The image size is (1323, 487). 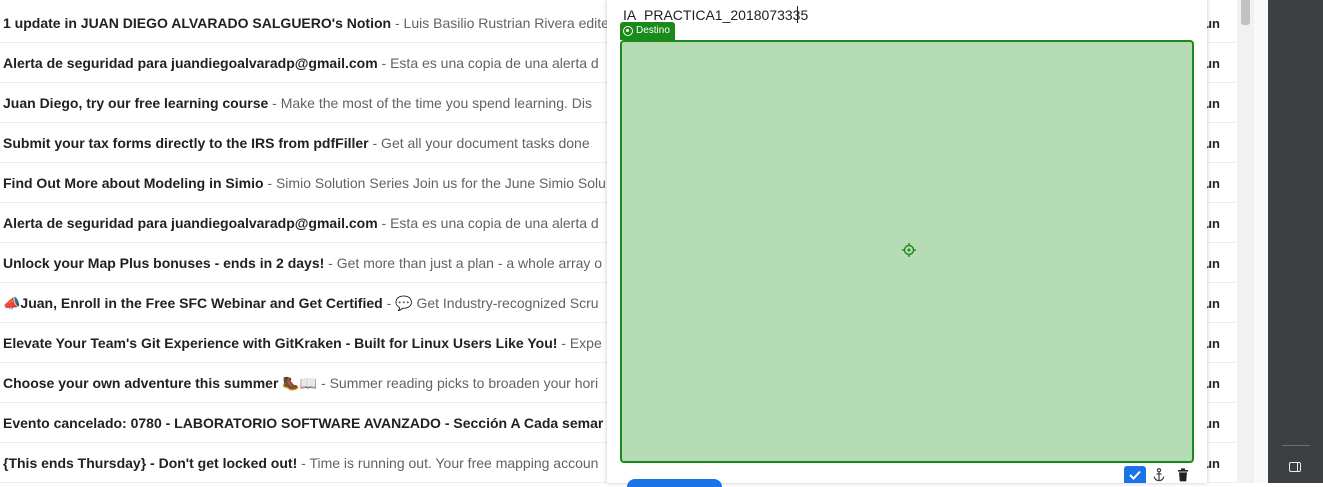 What do you see at coordinates (579, 343) in the screenshot?
I see `email-snippet: - Expe` at bounding box center [579, 343].